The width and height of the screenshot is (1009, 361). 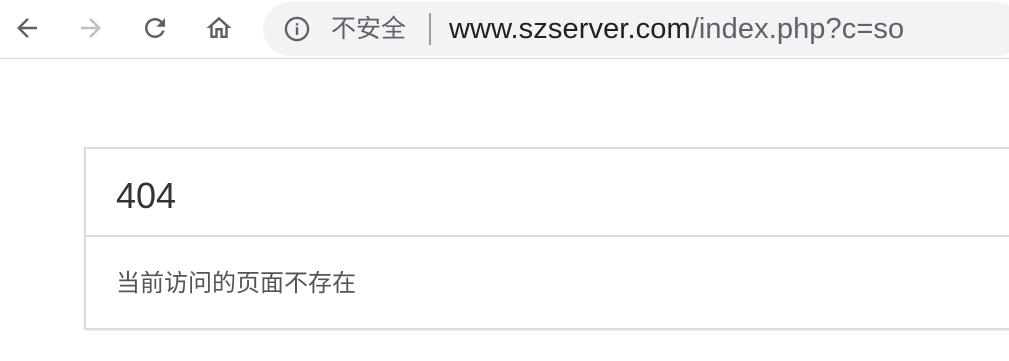 I want to click on home-icon, so click(x=219, y=27).